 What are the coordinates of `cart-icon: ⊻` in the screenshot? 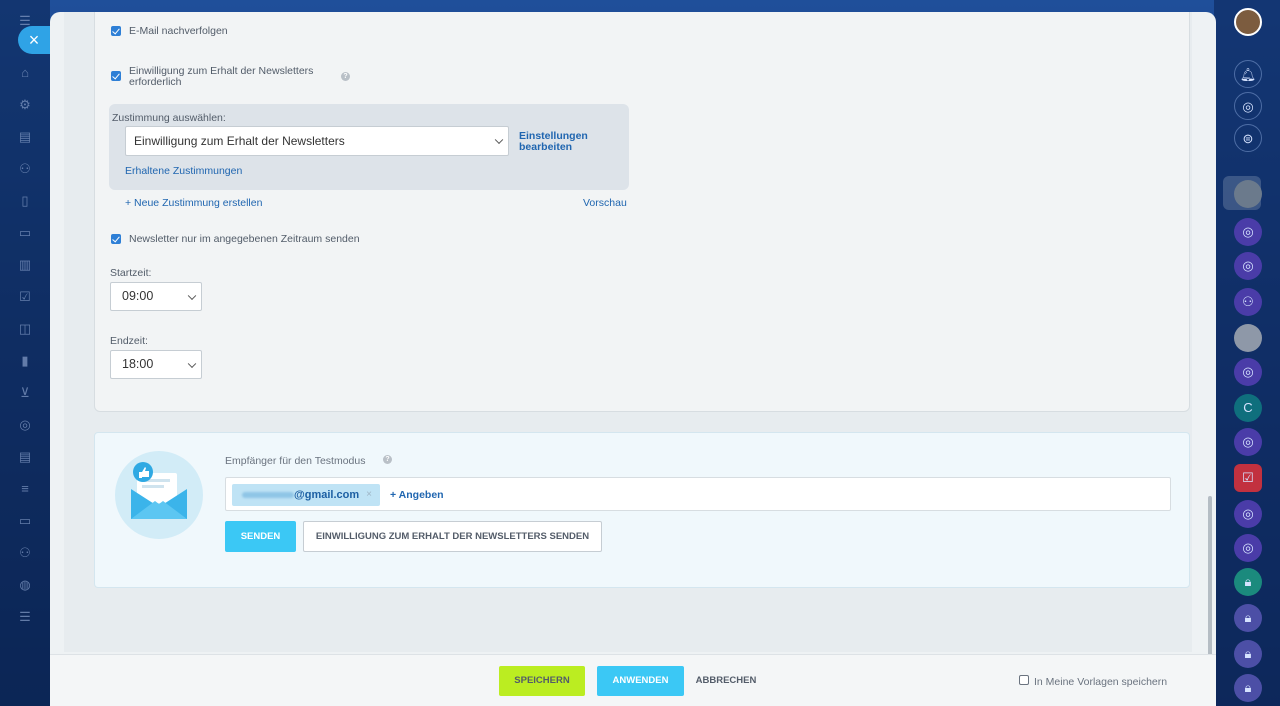 It's located at (25, 393).